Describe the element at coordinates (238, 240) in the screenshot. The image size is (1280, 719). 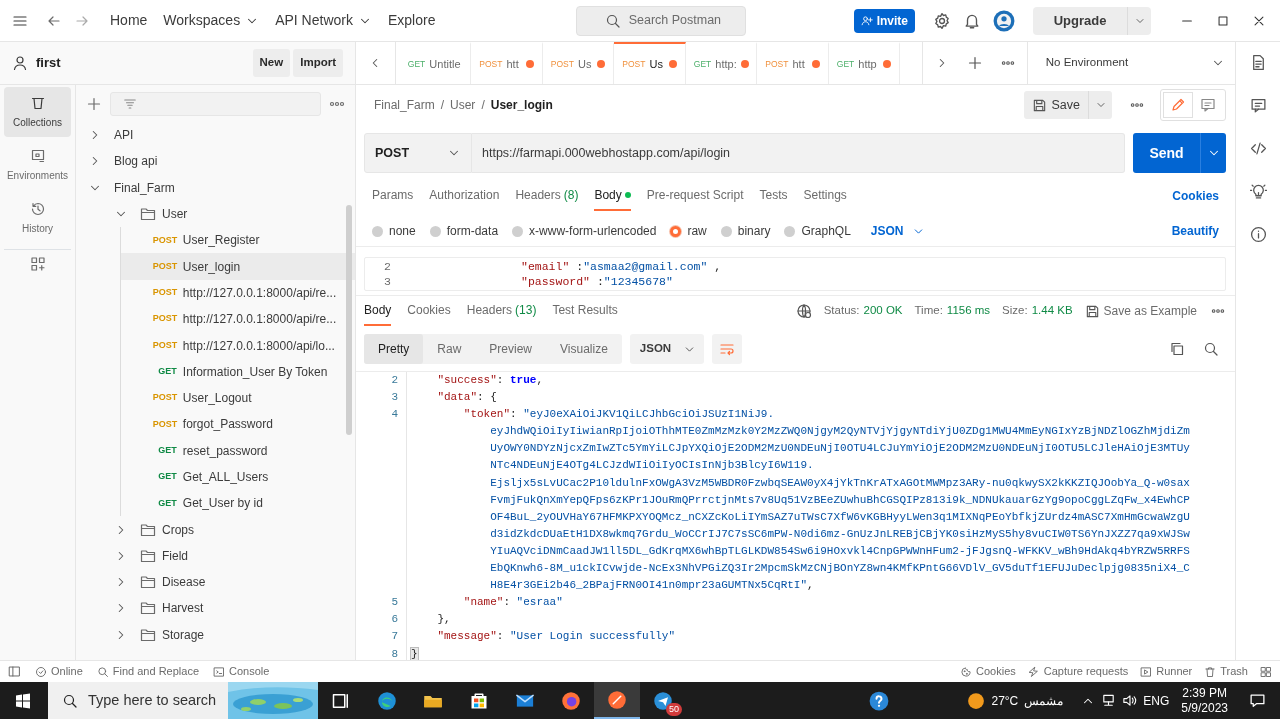
I see `request-item: POST User_Register` at that location.